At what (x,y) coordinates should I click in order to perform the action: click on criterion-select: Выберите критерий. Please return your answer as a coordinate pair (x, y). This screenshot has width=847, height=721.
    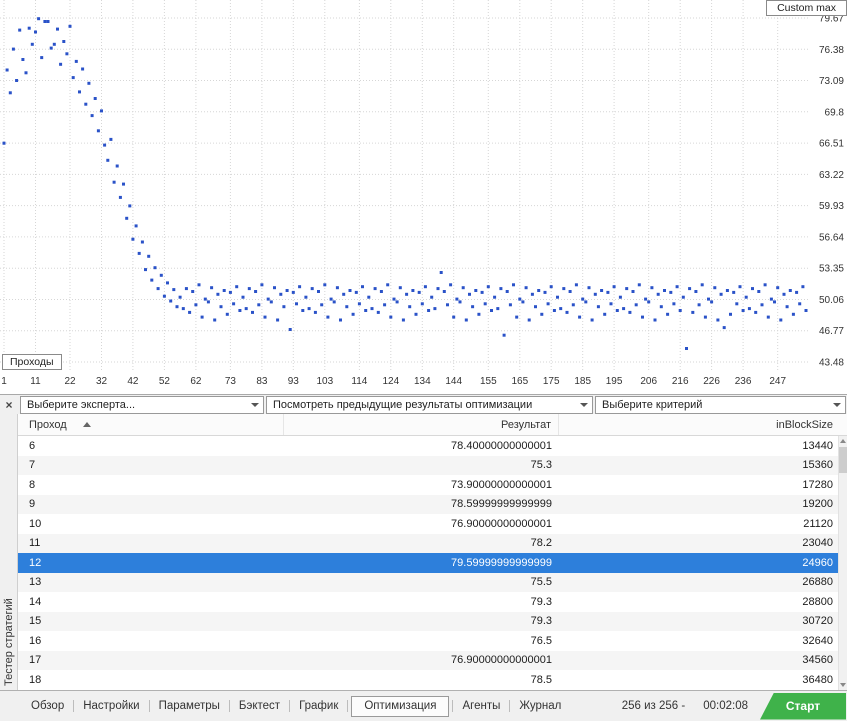
    Looking at the image, I should click on (720, 404).